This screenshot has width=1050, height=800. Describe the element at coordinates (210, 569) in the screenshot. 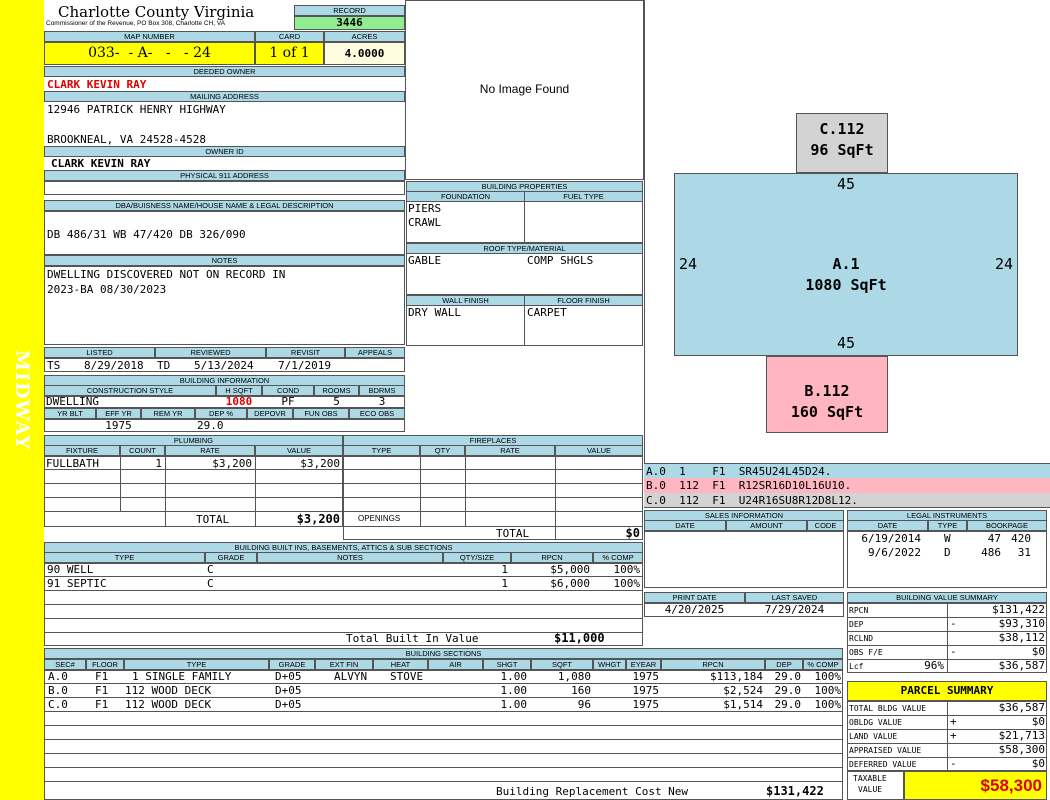

I see `builtin-grade: C` at that location.